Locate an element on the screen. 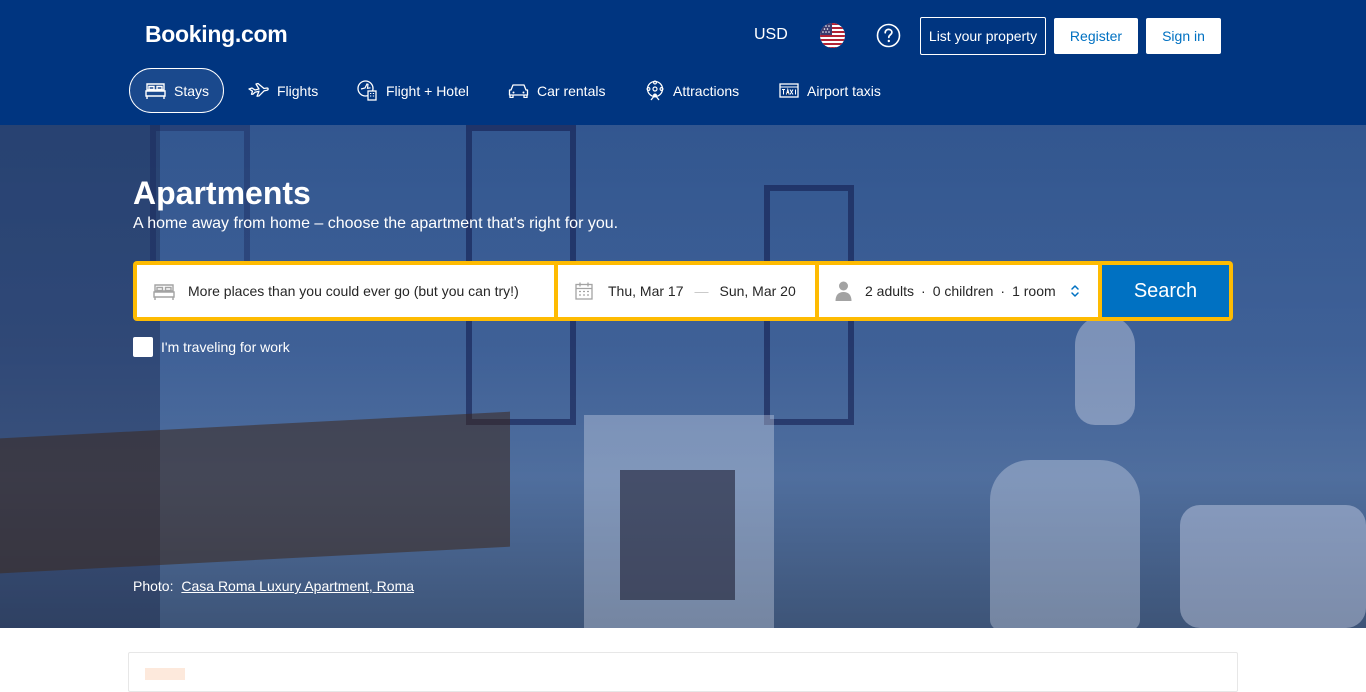  checkout-date: Sun, Mar 20 is located at coordinates (757, 291).